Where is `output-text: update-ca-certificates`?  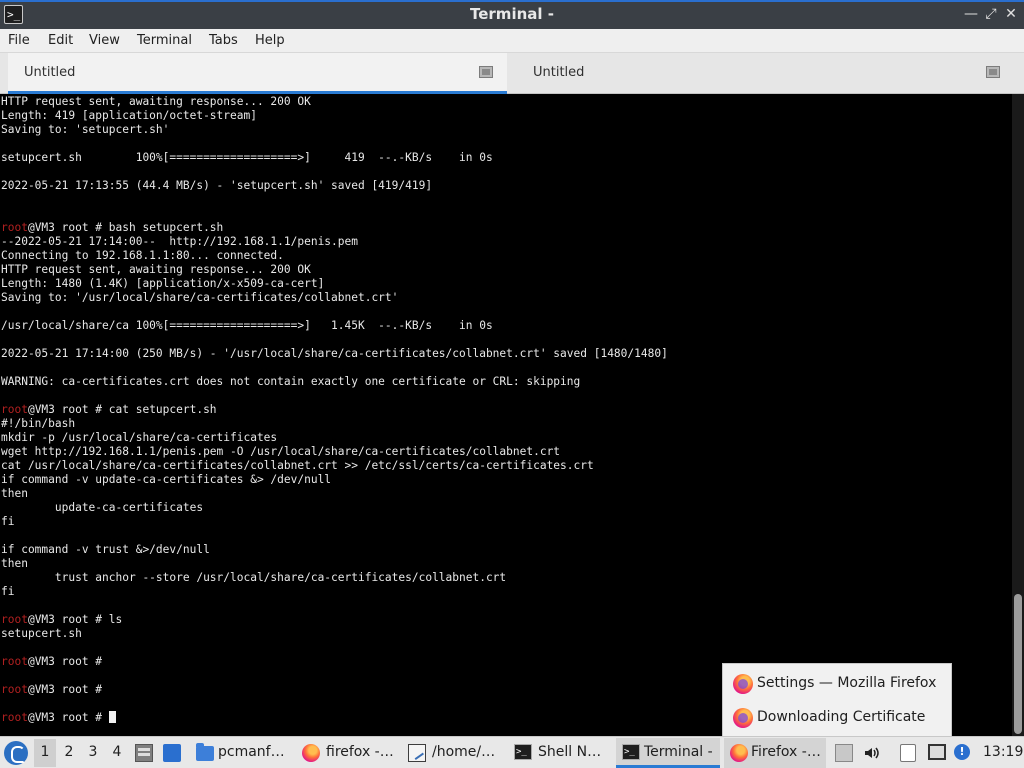
output-text: update-ca-certificates is located at coordinates (102, 507).